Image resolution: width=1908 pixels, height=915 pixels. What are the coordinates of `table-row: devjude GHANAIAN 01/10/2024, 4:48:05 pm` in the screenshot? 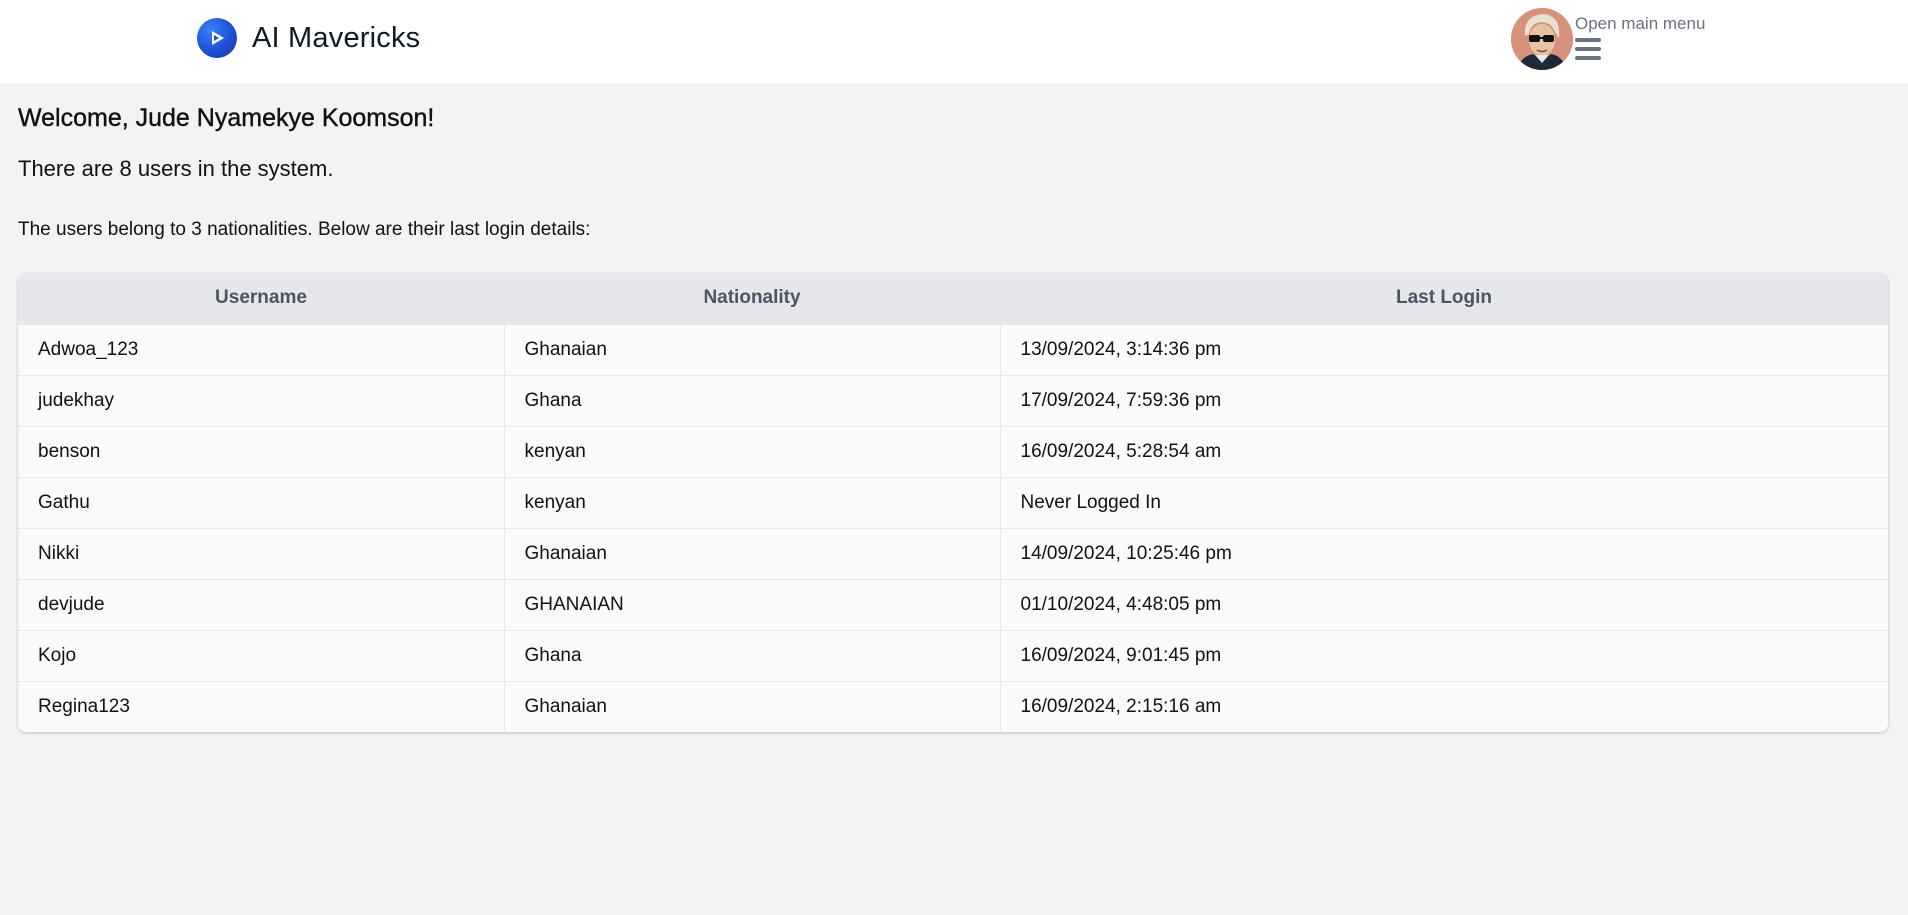 It's located at (953, 604).